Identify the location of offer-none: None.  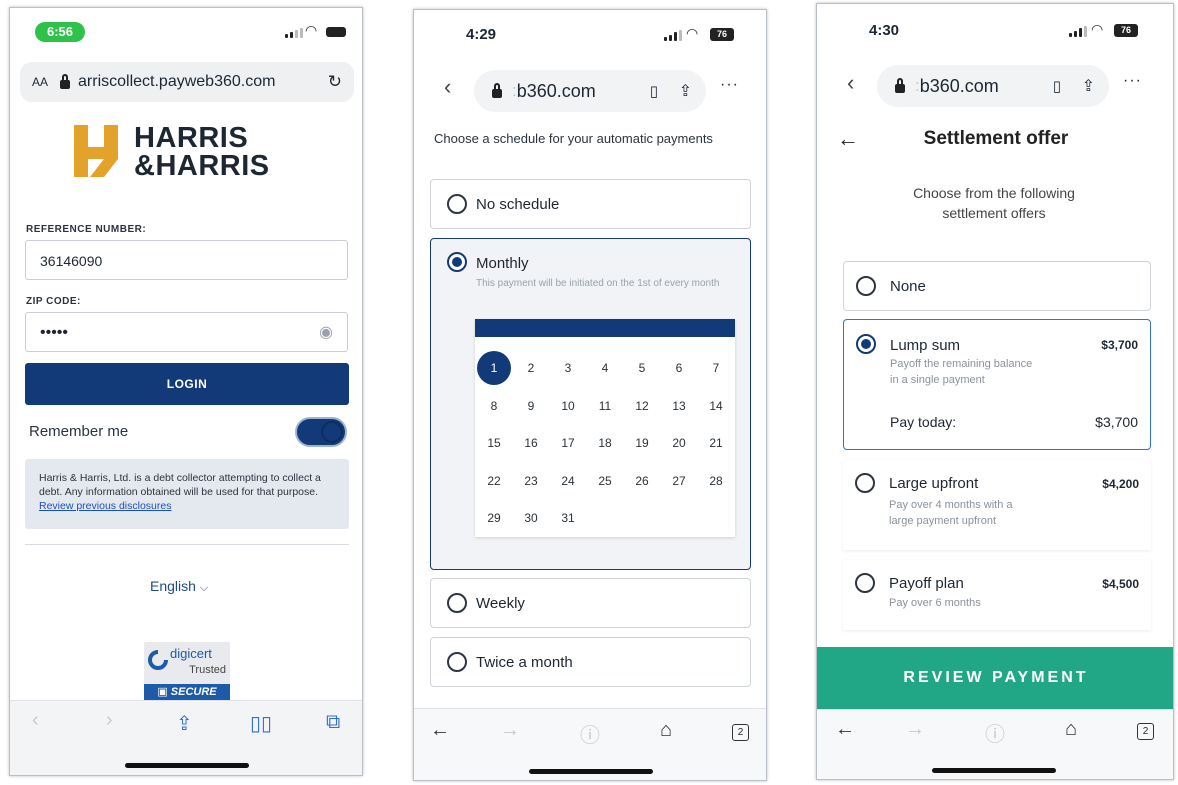
(997, 286).